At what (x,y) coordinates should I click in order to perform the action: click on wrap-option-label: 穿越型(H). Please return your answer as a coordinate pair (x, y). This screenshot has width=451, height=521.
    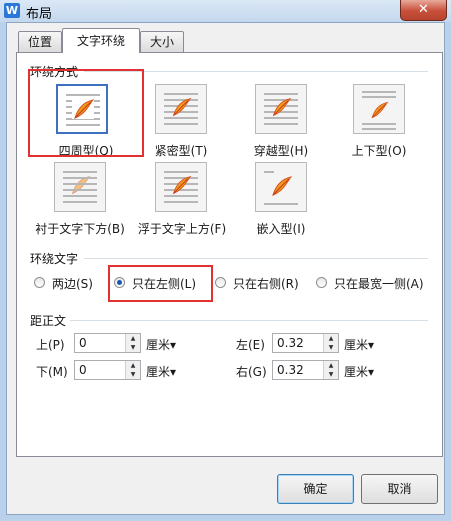
    Looking at the image, I should click on (281, 151).